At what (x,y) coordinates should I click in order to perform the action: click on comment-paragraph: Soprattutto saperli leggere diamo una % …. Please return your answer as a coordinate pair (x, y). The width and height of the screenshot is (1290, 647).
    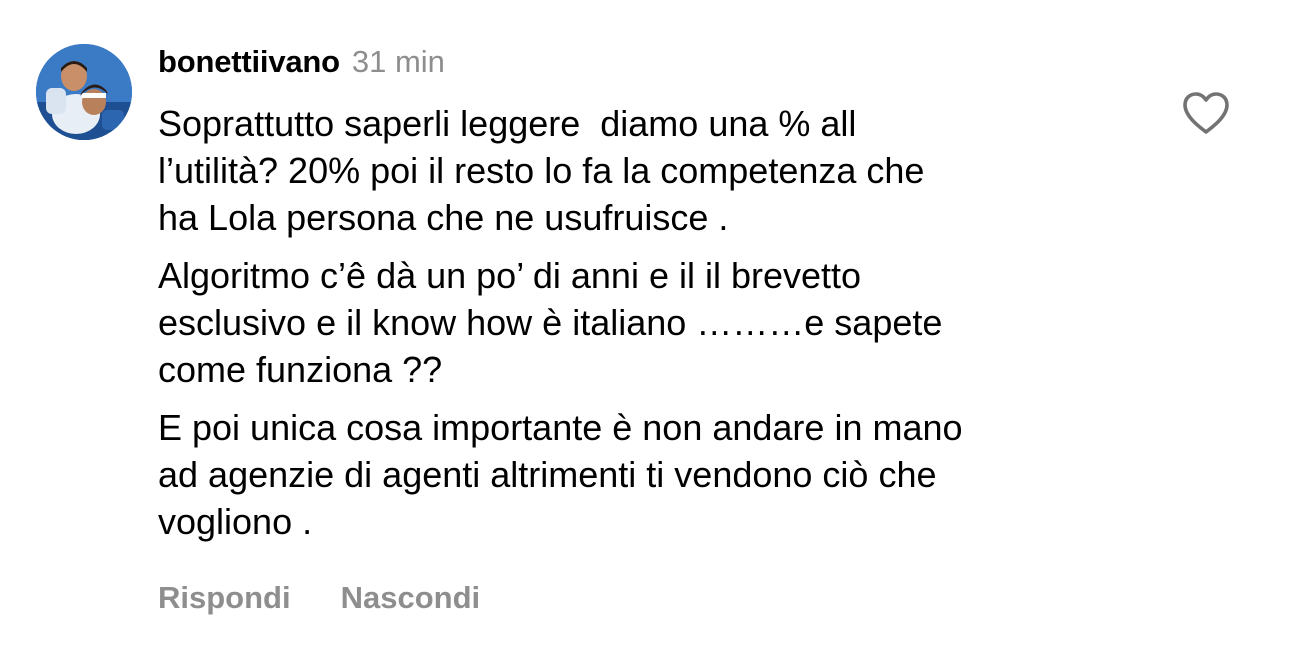
    Looking at the image, I should click on (541, 170).